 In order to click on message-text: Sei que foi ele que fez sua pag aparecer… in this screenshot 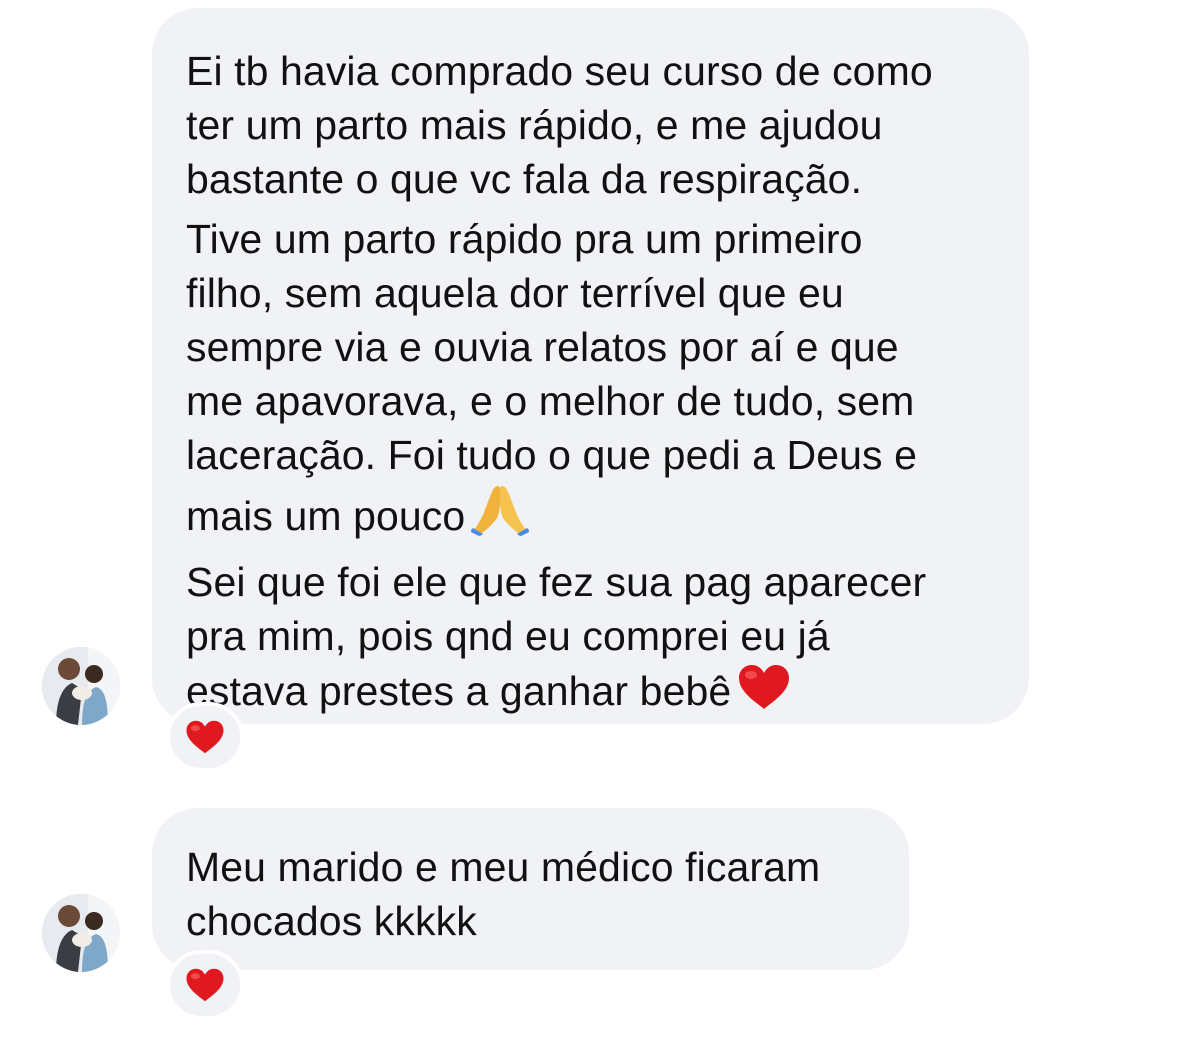, I will do `click(587, 639)`.